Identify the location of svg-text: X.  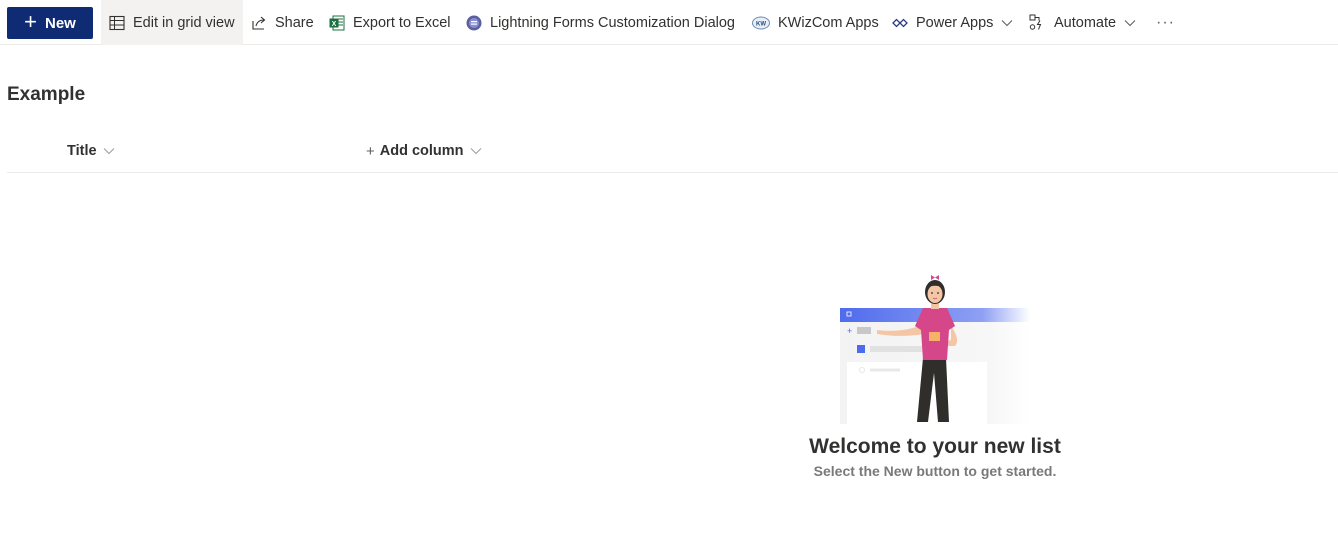
(334, 23).